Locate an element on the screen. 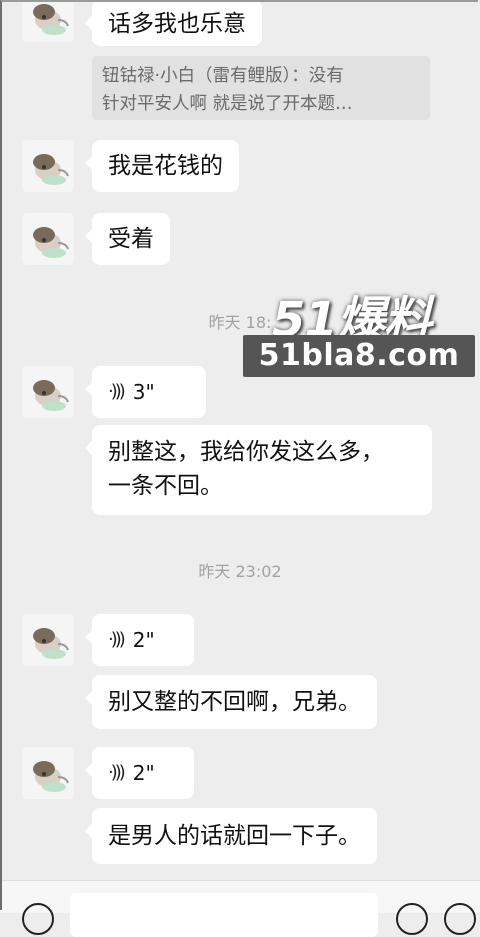 This screenshot has width=480, height=937. voice-duration: 3" is located at coordinates (143, 392).